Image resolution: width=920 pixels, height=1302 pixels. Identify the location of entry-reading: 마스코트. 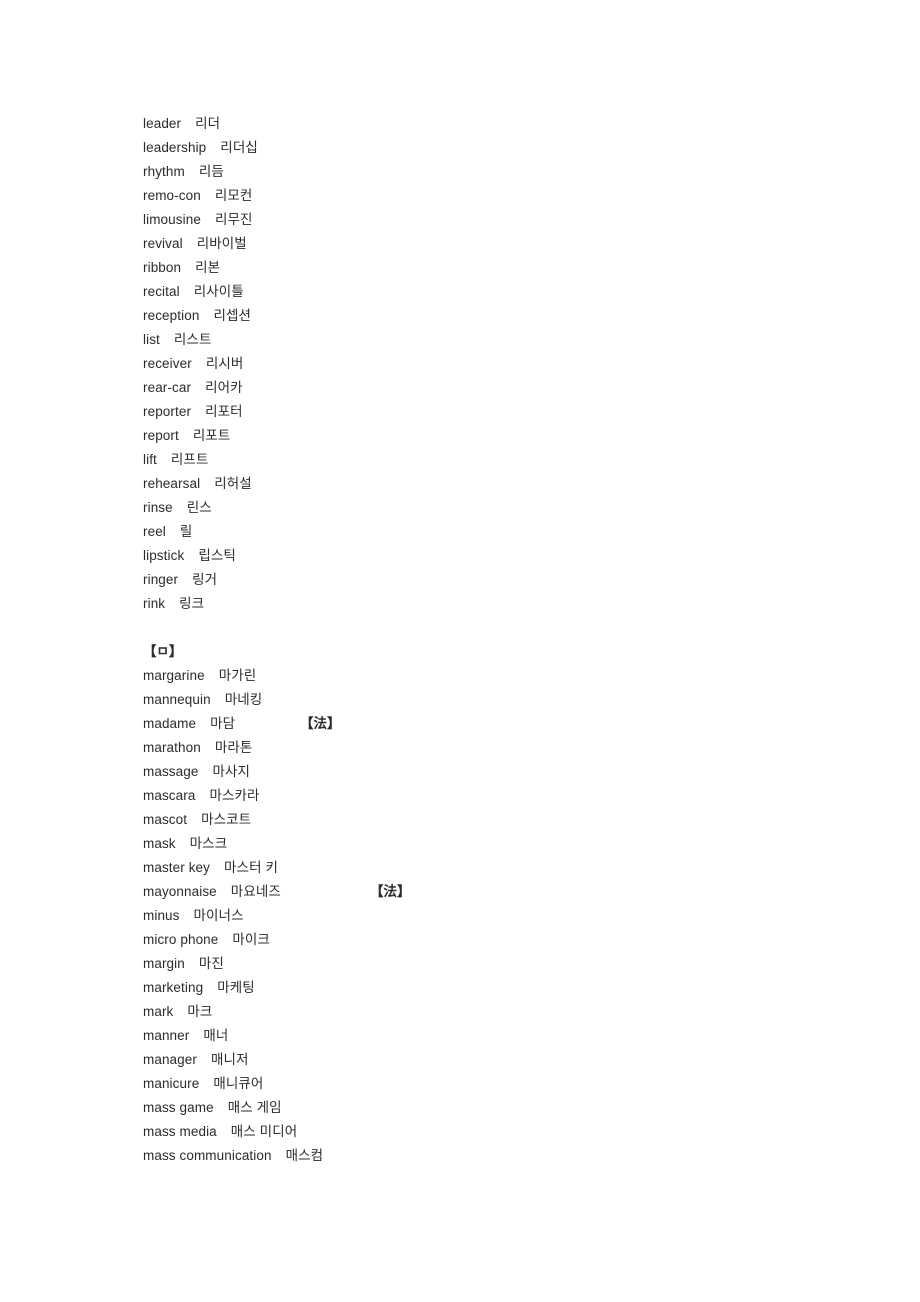
(226, 819).